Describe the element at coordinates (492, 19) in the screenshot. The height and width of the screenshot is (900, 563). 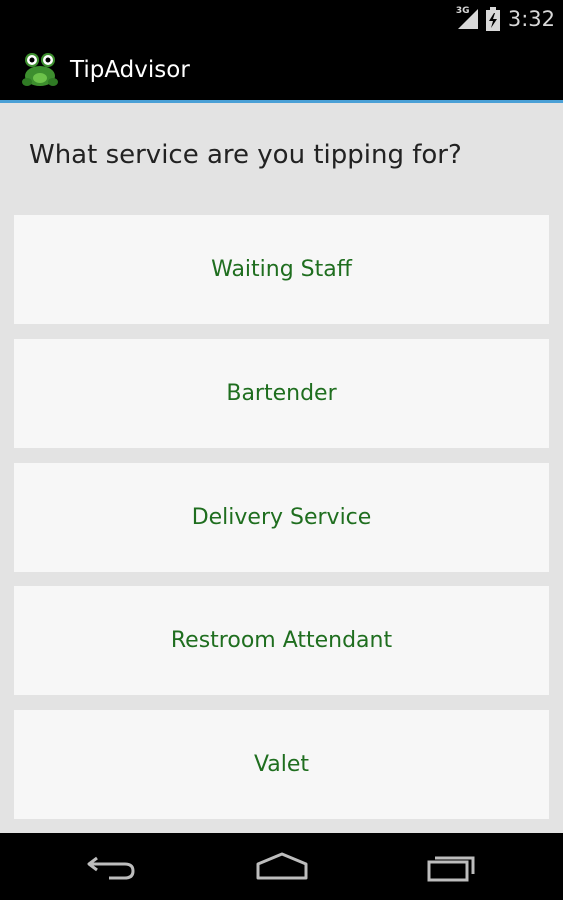
I see `battery-charging-icon` at that location.